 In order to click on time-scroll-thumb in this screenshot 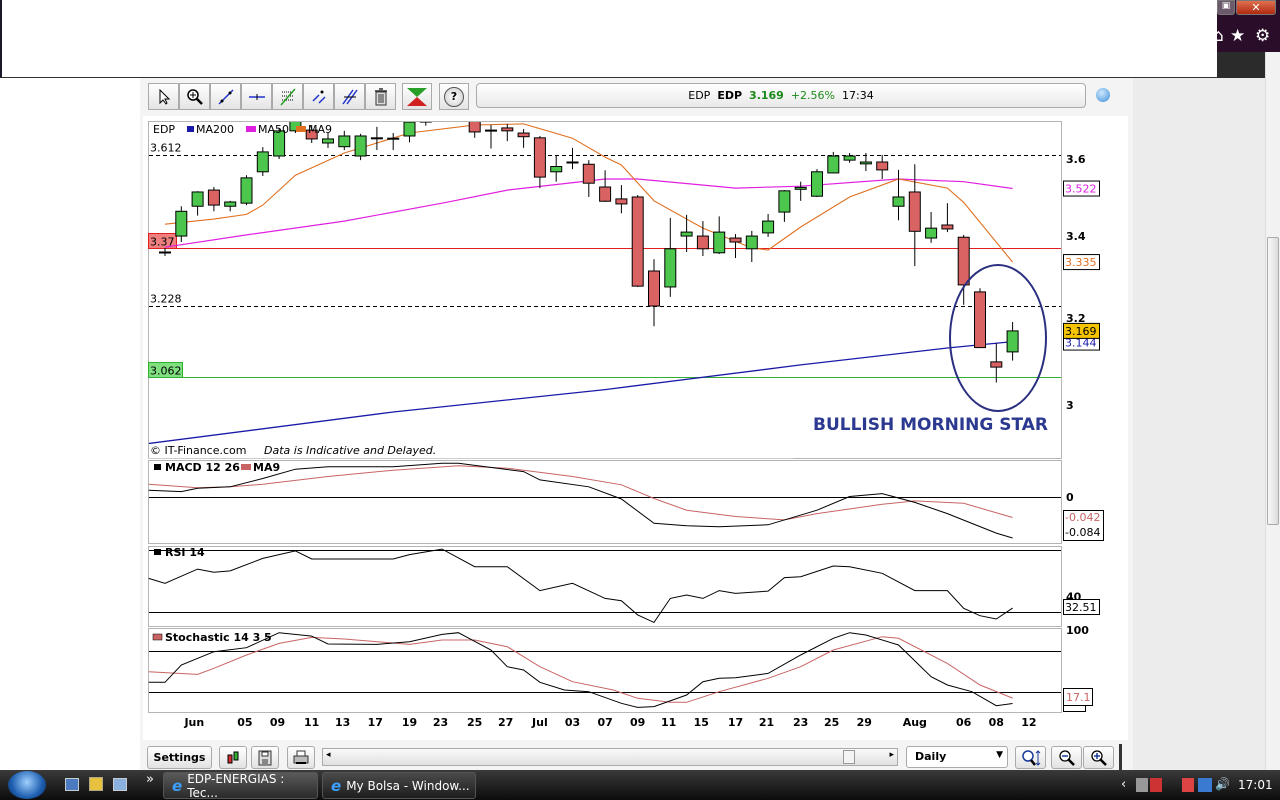, I will do `click(849, 757)`.